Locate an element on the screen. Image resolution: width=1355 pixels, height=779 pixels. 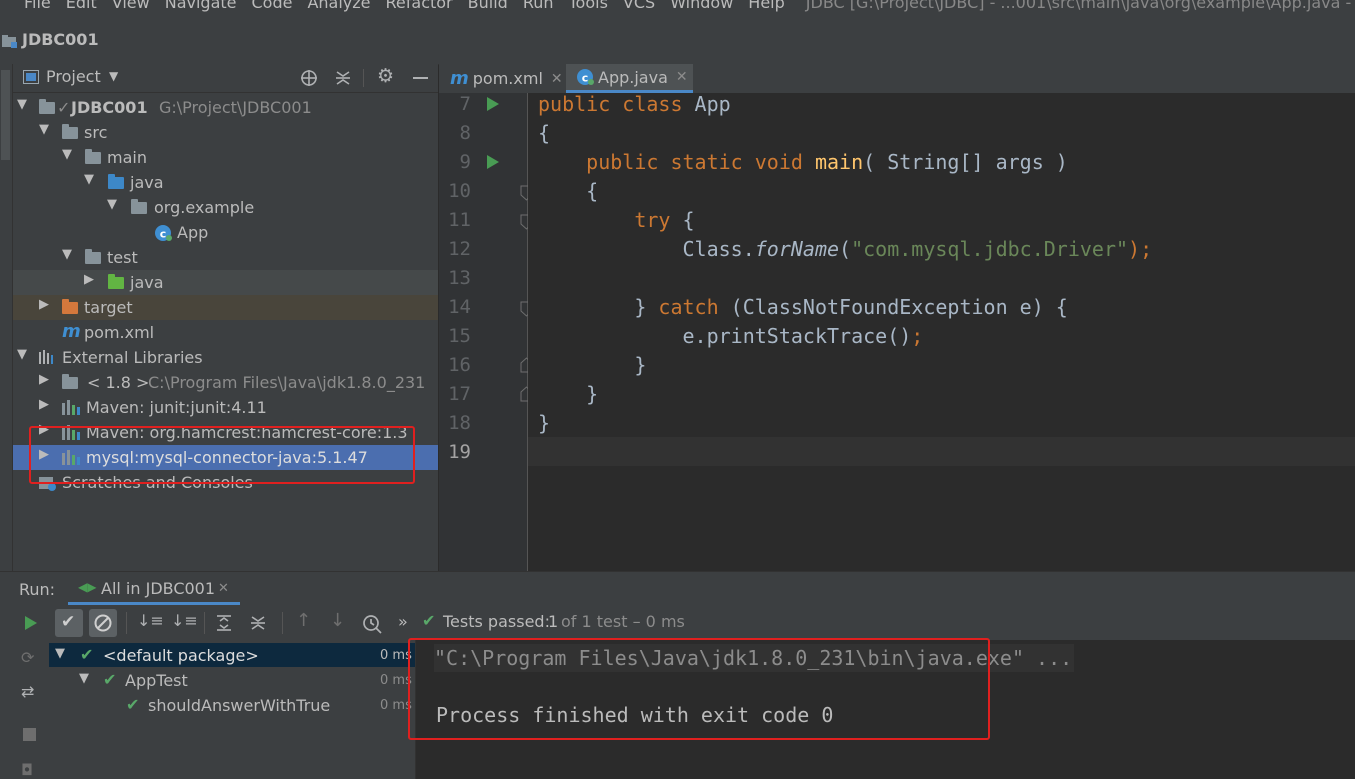
folder-icon is located at coordinates (93, 256).